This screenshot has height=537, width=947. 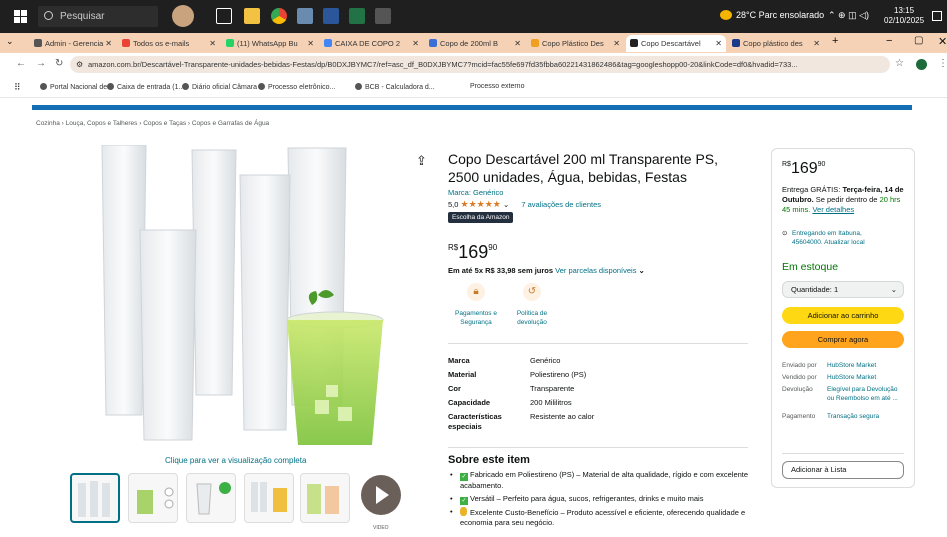 I want to click on forward-icon: →, so click(x=41, y=63).